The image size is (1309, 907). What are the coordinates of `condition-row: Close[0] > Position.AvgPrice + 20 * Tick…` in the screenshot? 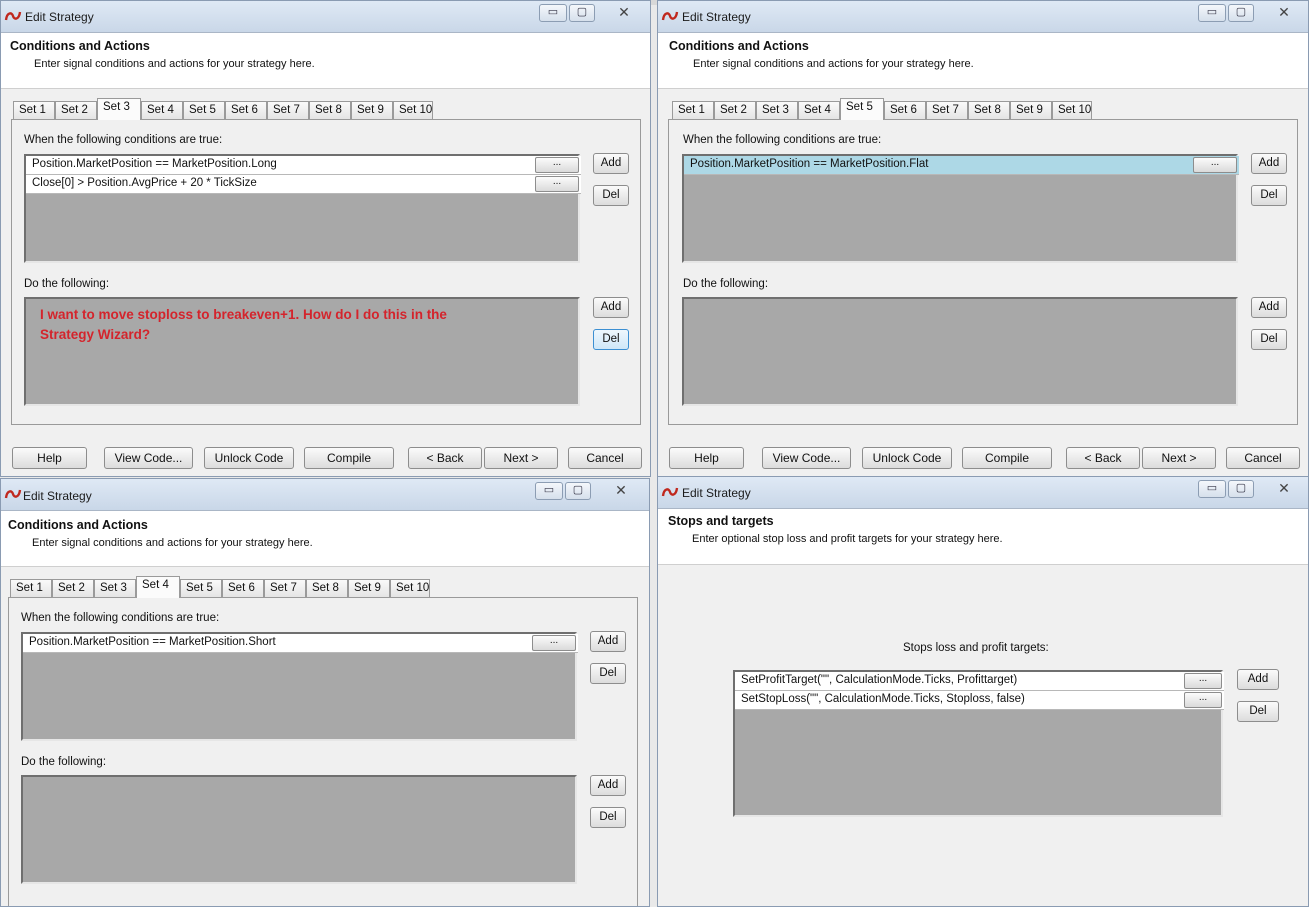 It's located at (303, 184).